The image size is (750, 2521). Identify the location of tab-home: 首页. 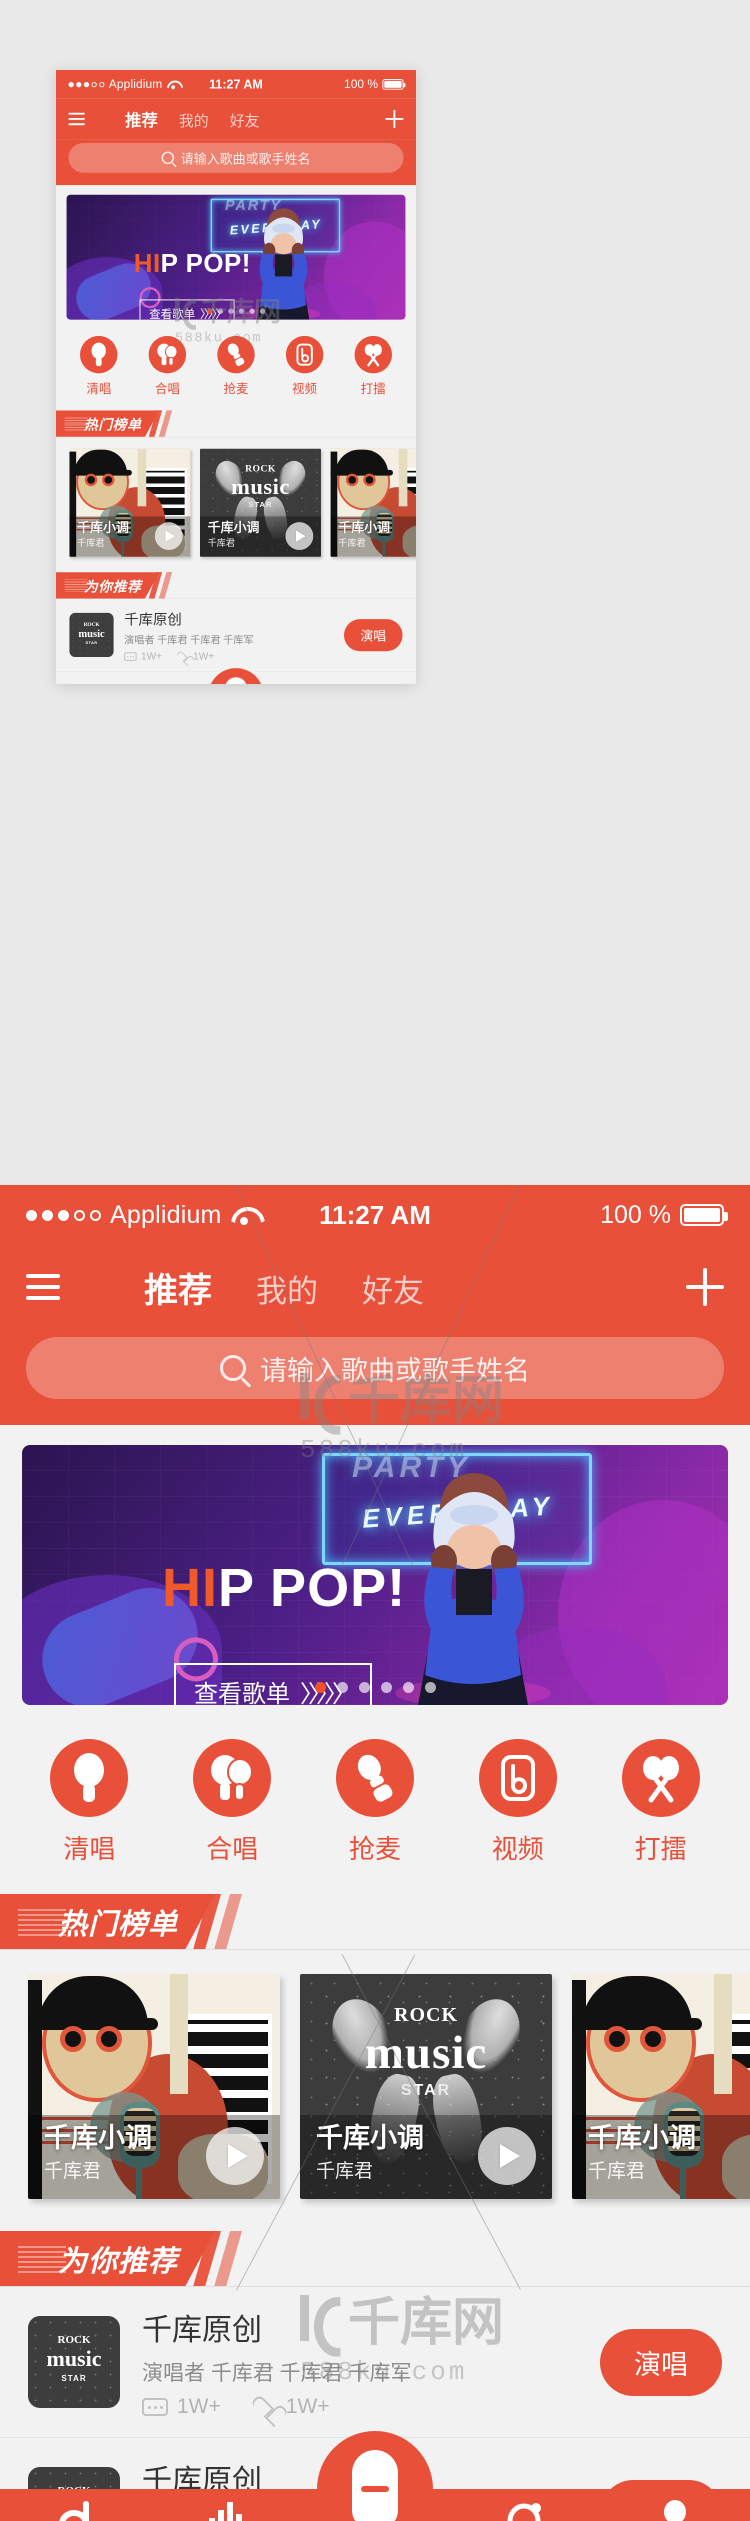
(75, 2510).